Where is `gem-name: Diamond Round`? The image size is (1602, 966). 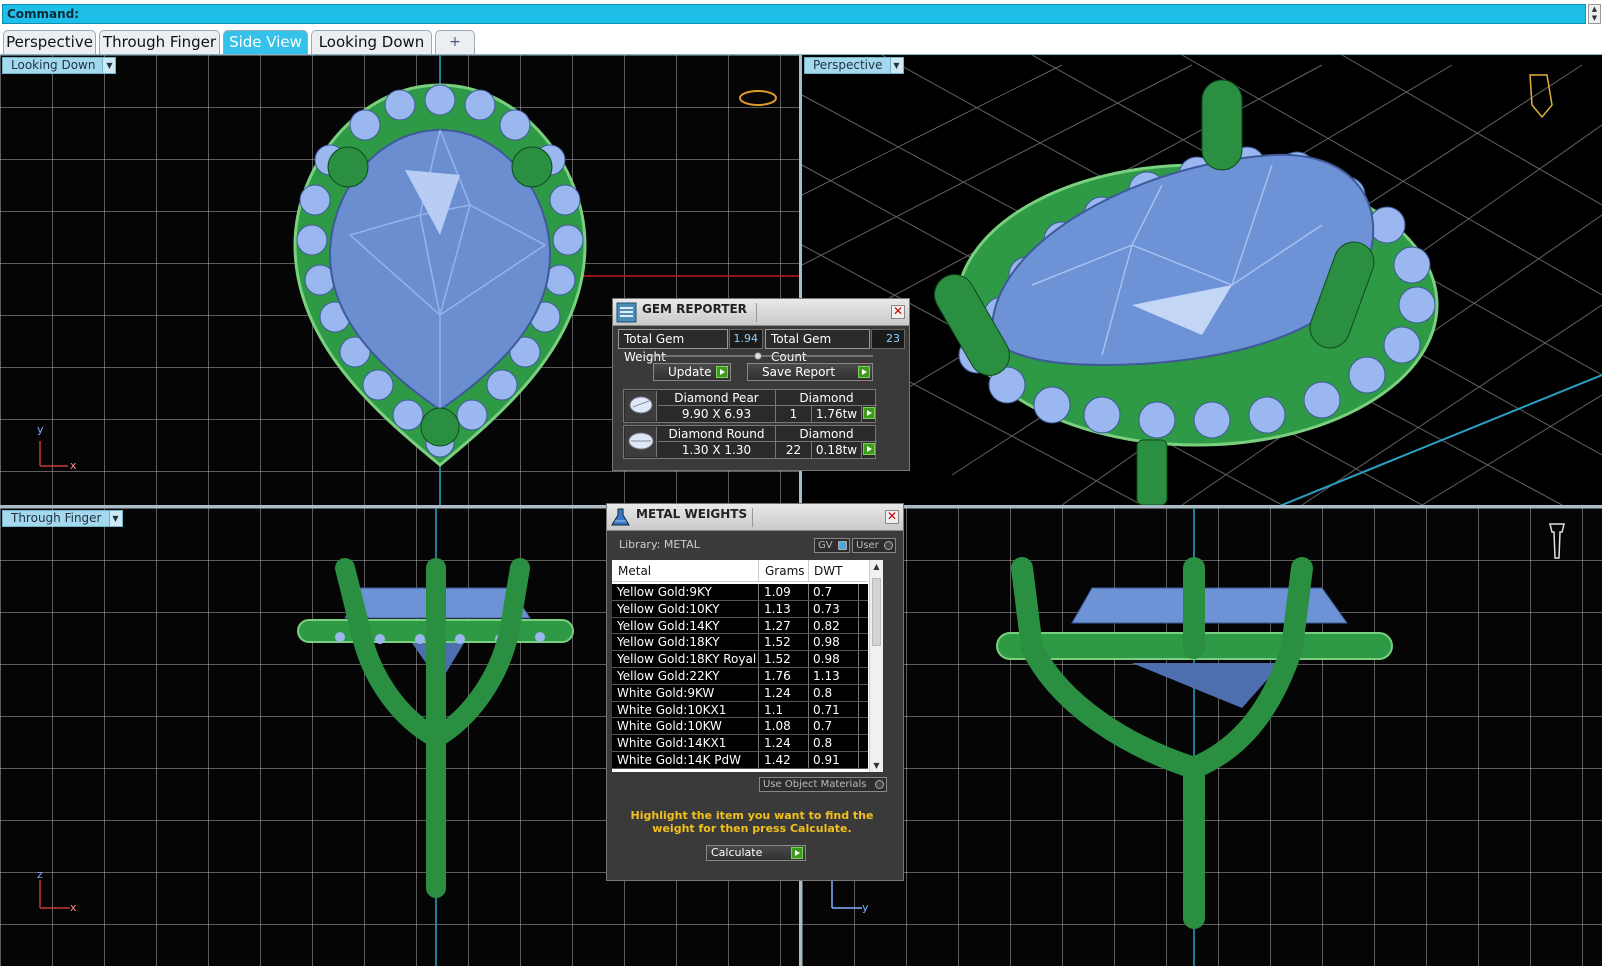 gem-name: Diamond Round is located at coordinates (717, 434).